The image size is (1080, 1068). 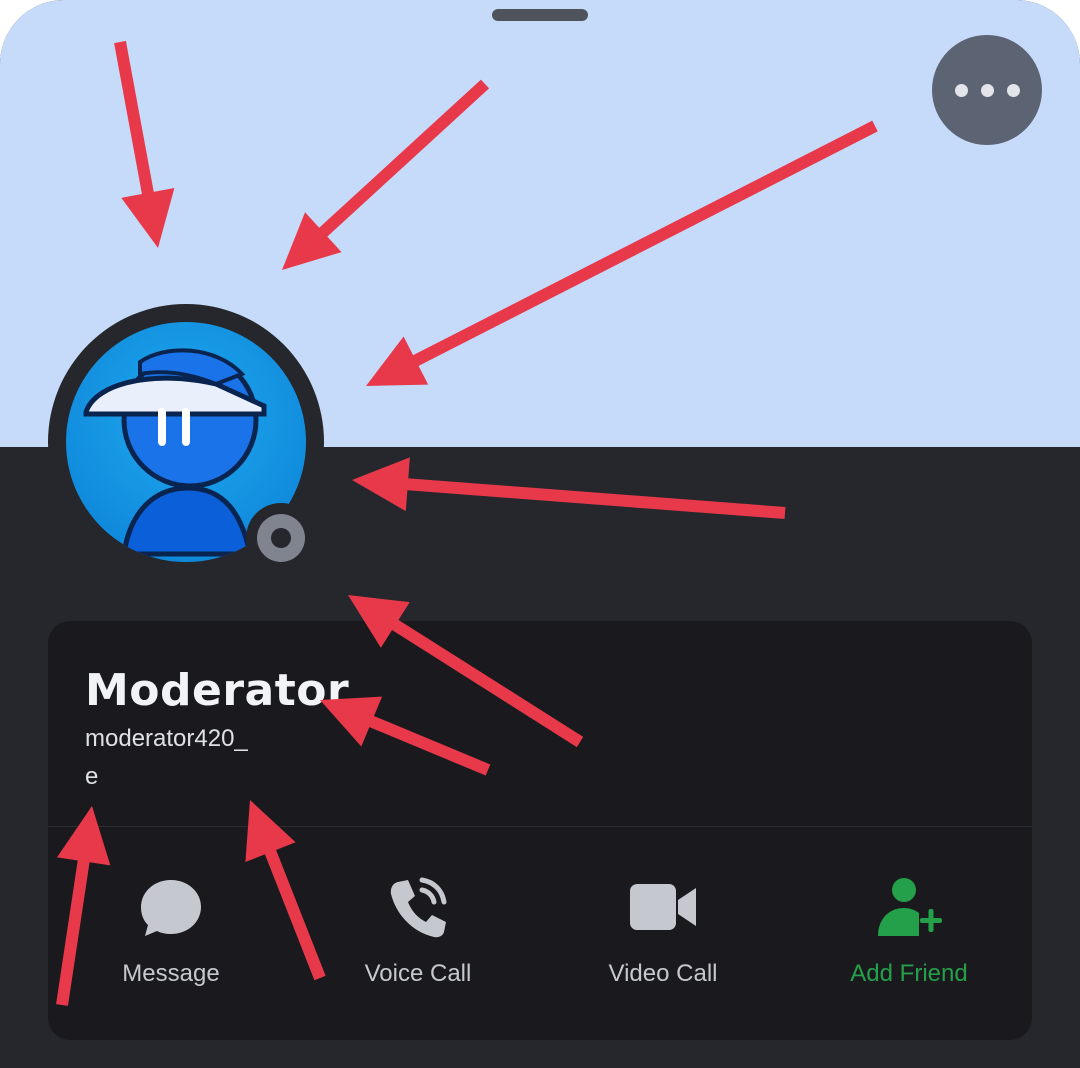 What do you see at coordinates (910, 907) in the screenshot?
I see `add-friend-icon` at bounding box center [910, 907].